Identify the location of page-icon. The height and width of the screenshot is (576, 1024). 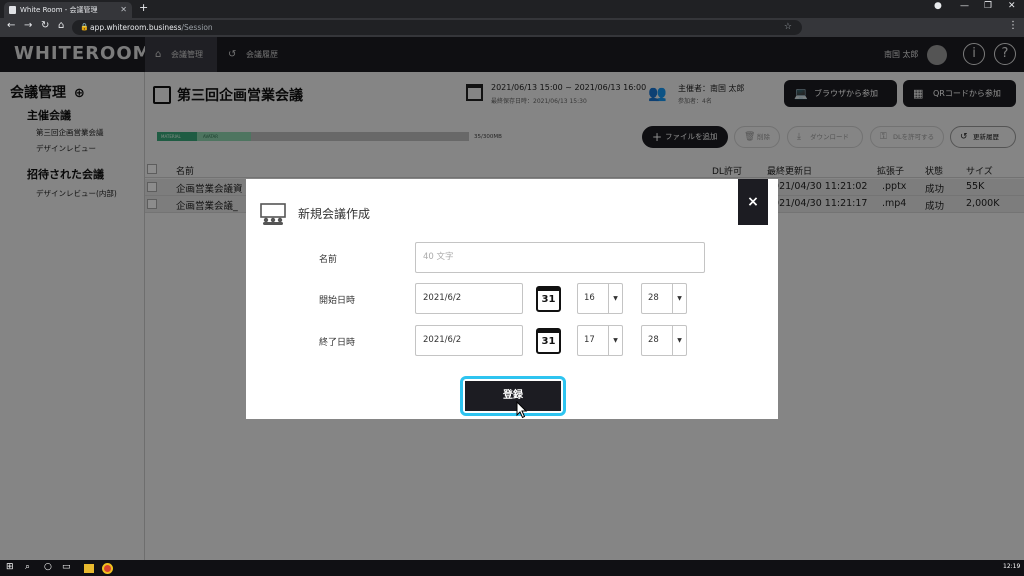
(12, 10).